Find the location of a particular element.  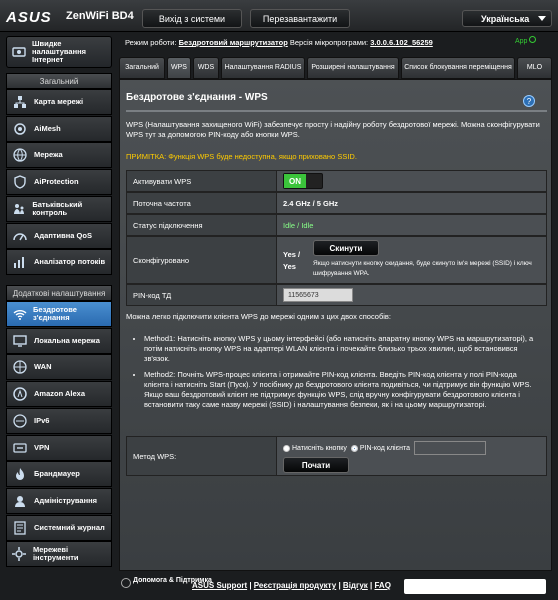

row-ap-pin: PIN-код ТД 11565673 is located at coordinates (336, 295).